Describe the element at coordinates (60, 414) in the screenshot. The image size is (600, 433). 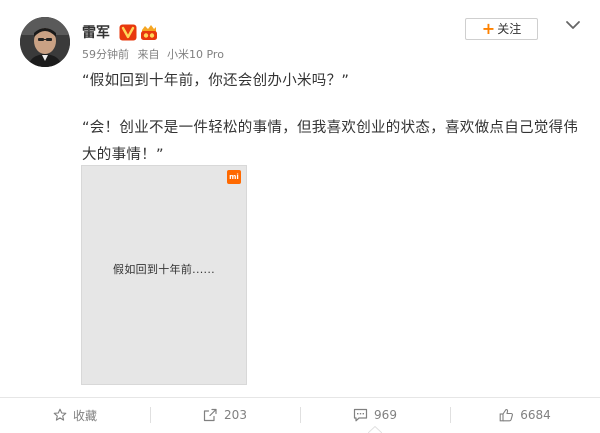
I see `star-icon` at that location.